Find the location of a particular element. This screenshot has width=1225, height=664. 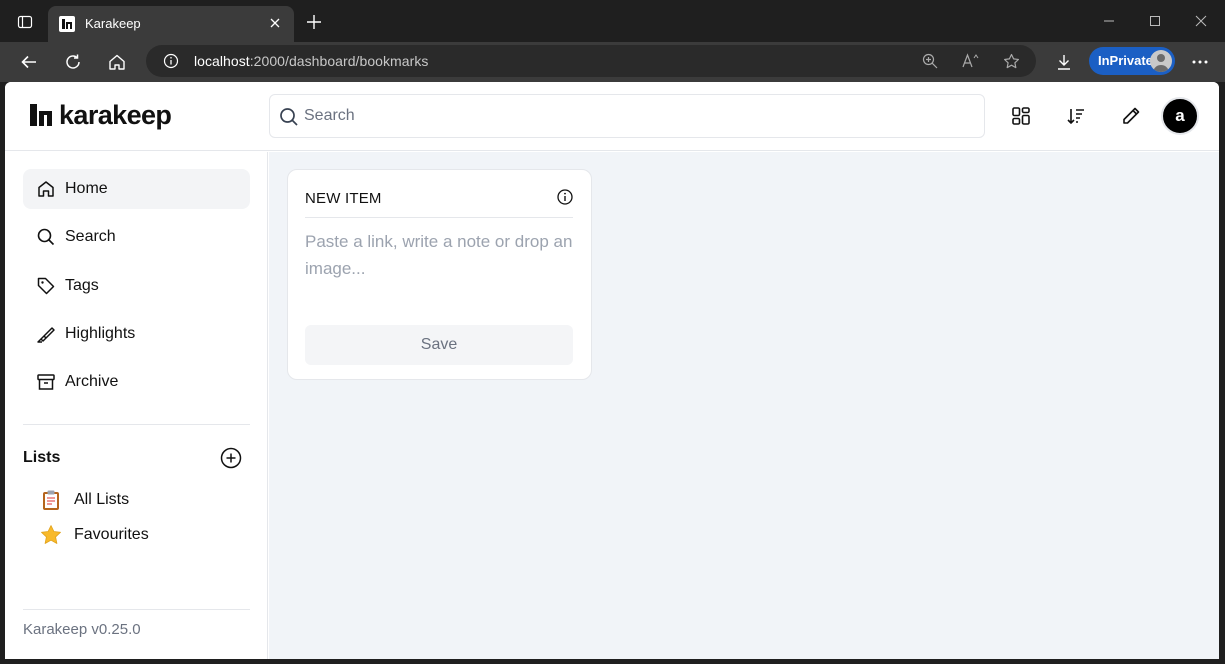

pencil-icon is located at coordinates (1131, 115).